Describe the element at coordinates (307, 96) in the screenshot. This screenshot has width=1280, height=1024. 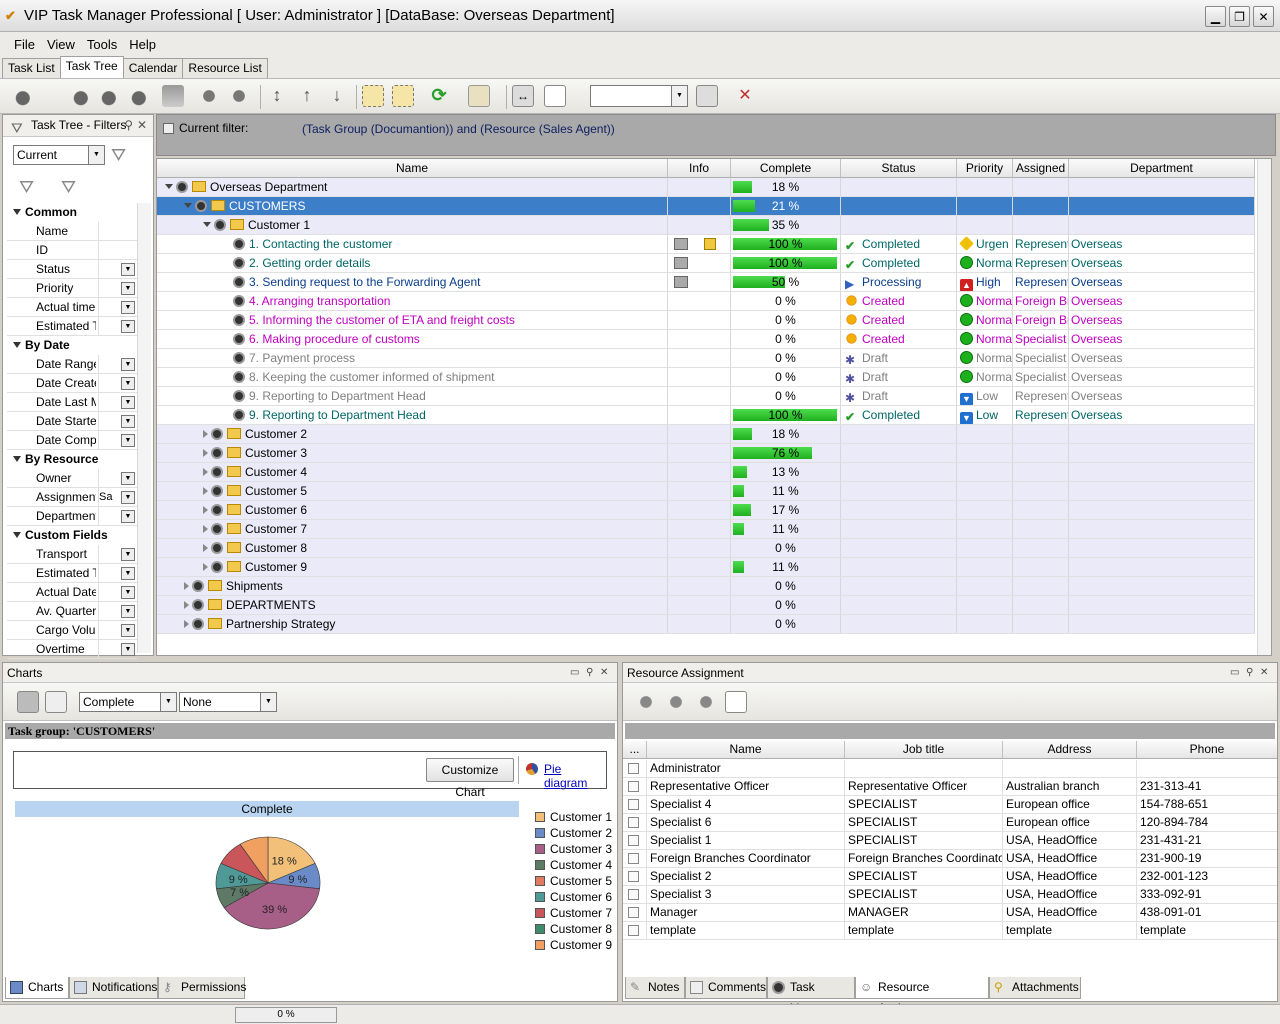
I see `move-up-icon: ↑` at that location.